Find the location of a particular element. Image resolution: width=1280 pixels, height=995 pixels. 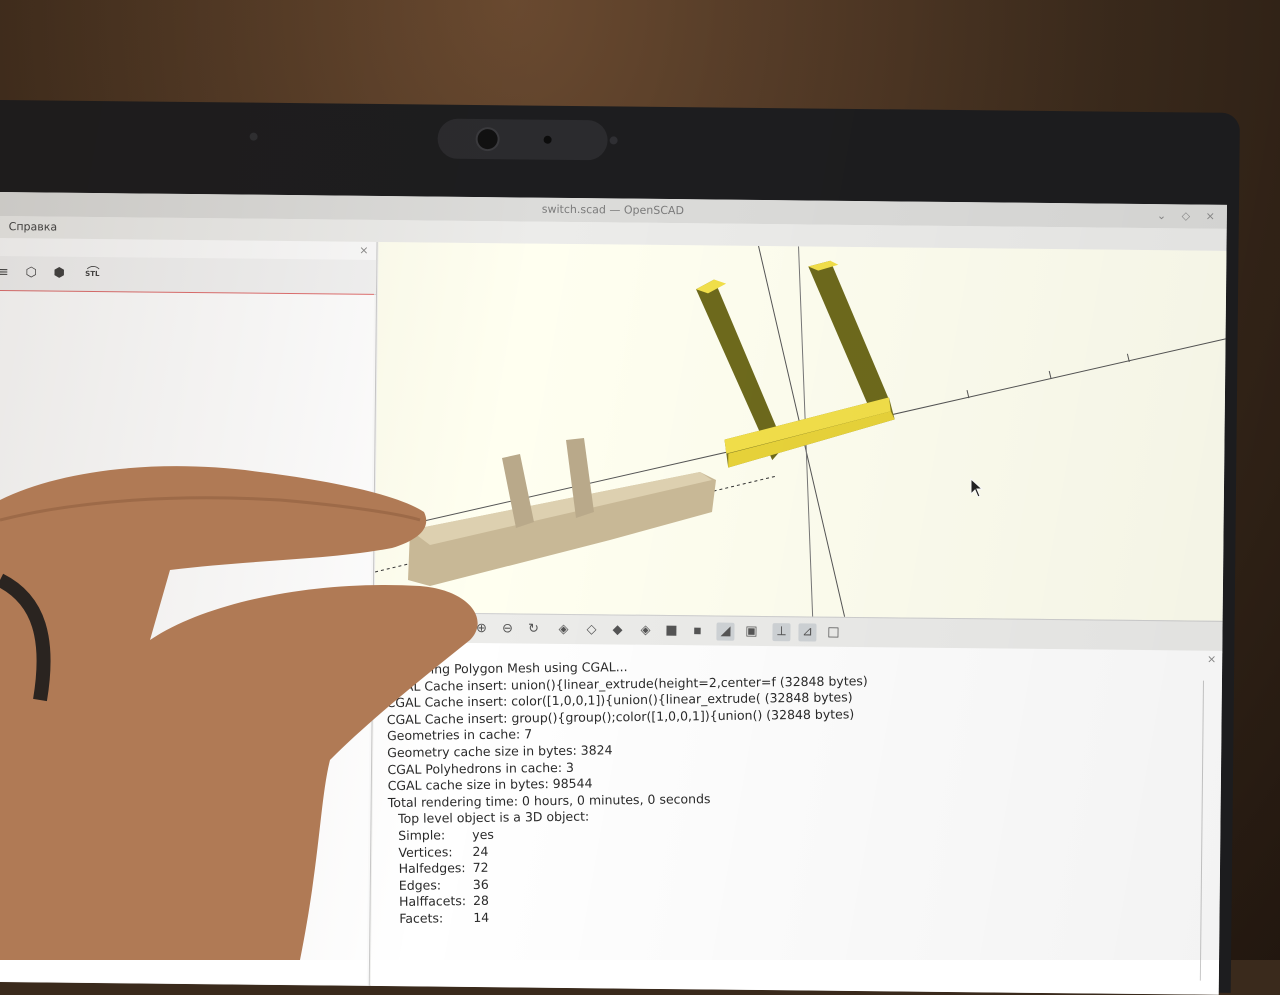

menu-item-help: Справка is located at coordinates (33, 227).